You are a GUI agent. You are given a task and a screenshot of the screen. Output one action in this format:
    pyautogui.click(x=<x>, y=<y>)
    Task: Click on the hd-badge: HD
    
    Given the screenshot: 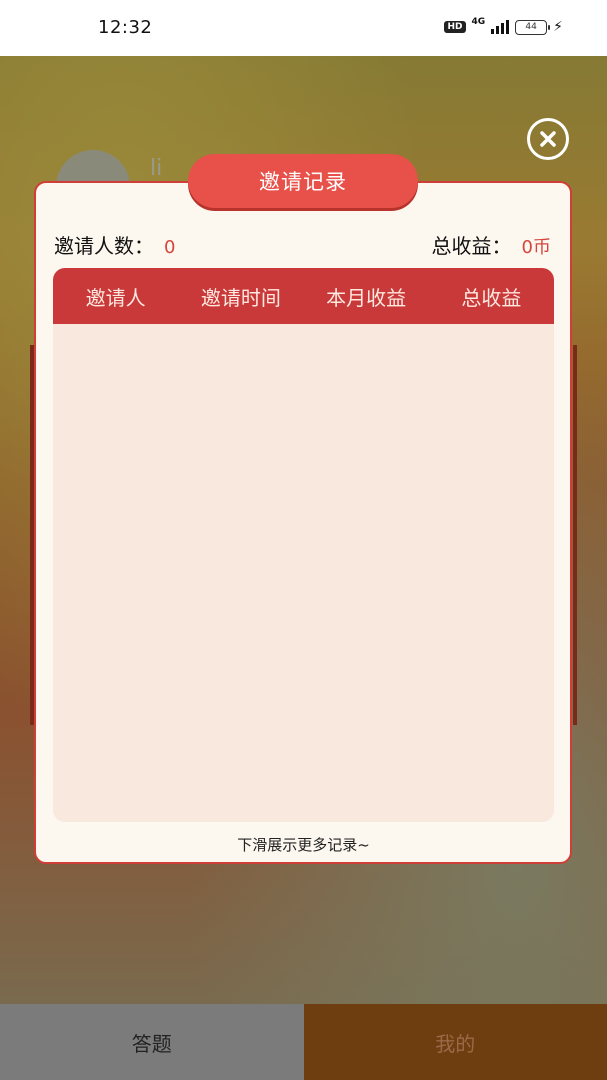 What is the action you would take?
    pyautogui.click(x=455, y=27)
    